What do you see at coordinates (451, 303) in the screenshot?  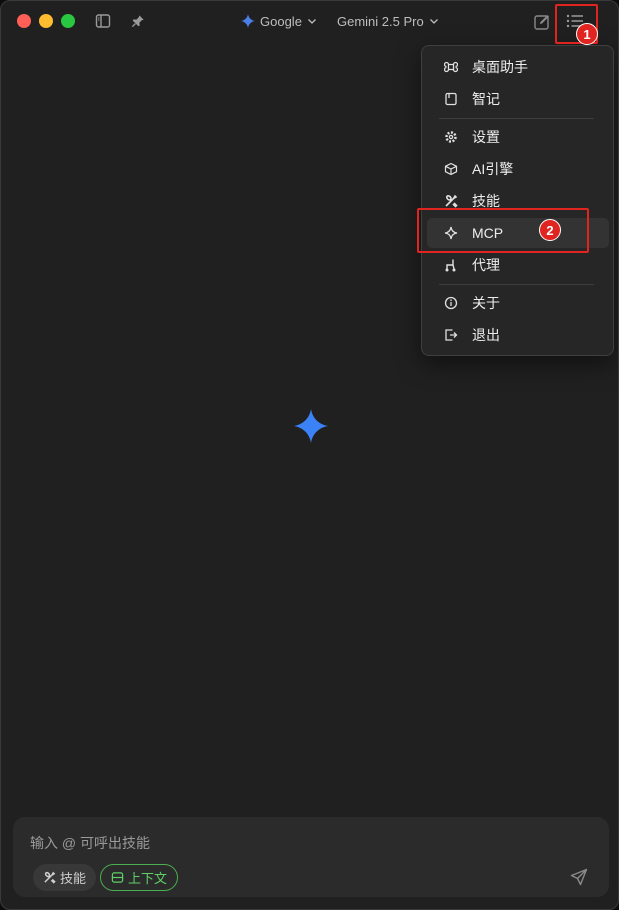 I see `info-icon` at bounding box center [451, 303].